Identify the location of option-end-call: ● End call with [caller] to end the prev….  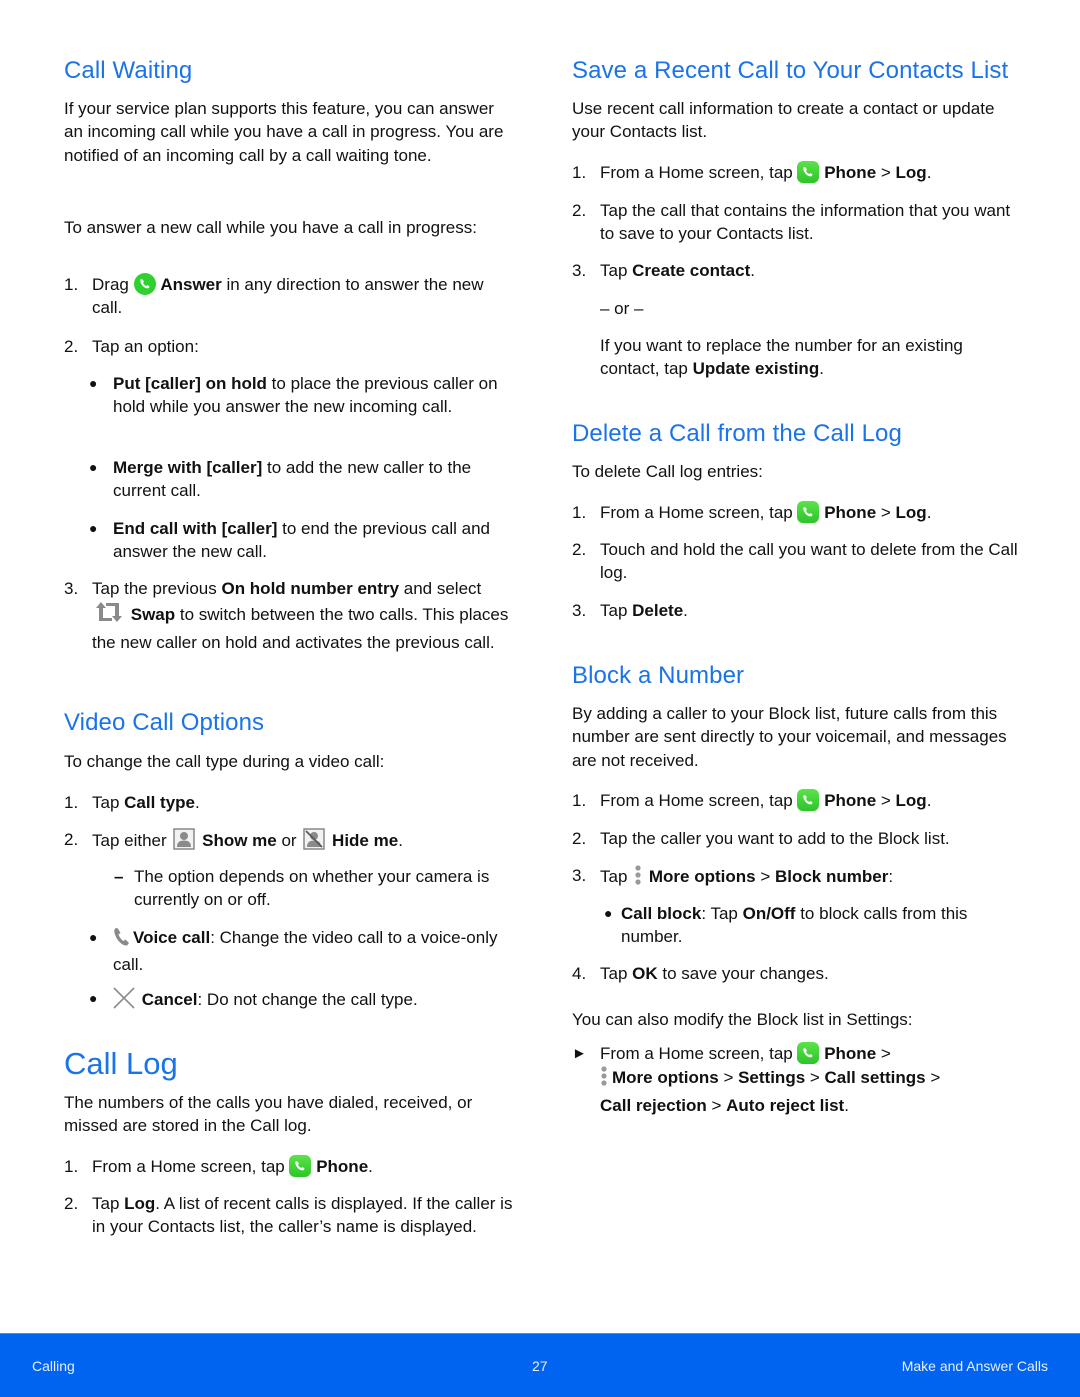
(299, 540).